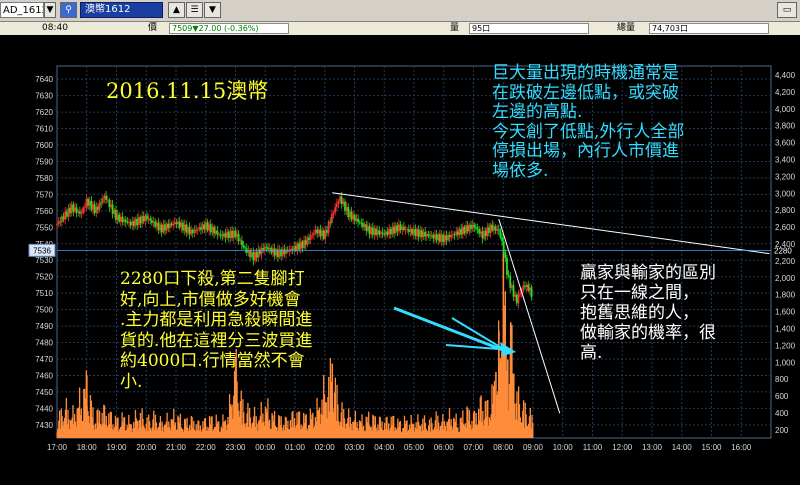 The height and width of the screenshot is (485, 800). Describe the element at coordinates (648, 273) in the screenshot. I see `annotation-line: 贏家與輸家的區別` at that location.